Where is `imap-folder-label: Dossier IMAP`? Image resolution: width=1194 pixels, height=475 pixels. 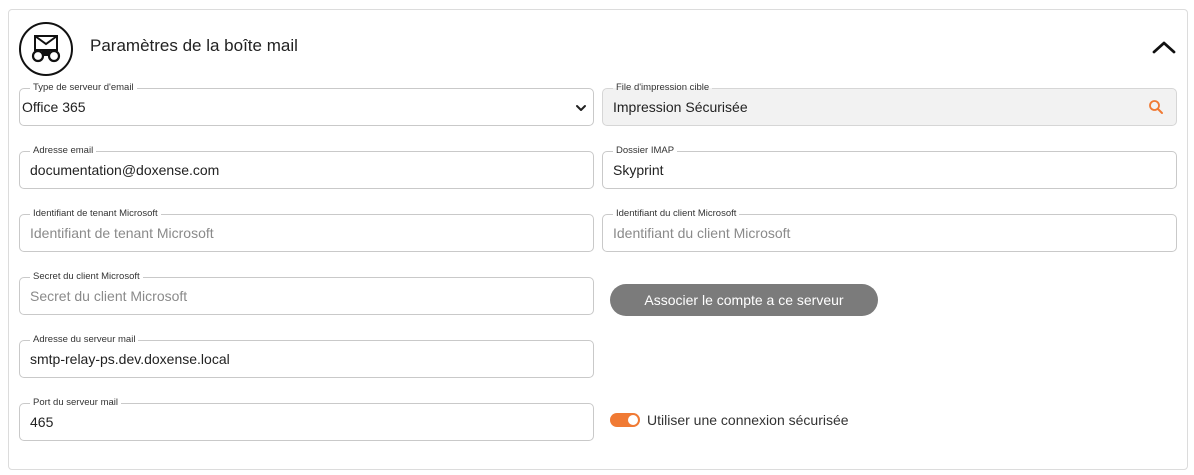 imap-folder-label: Dossier IMAP is located at coordinates (645, 151).